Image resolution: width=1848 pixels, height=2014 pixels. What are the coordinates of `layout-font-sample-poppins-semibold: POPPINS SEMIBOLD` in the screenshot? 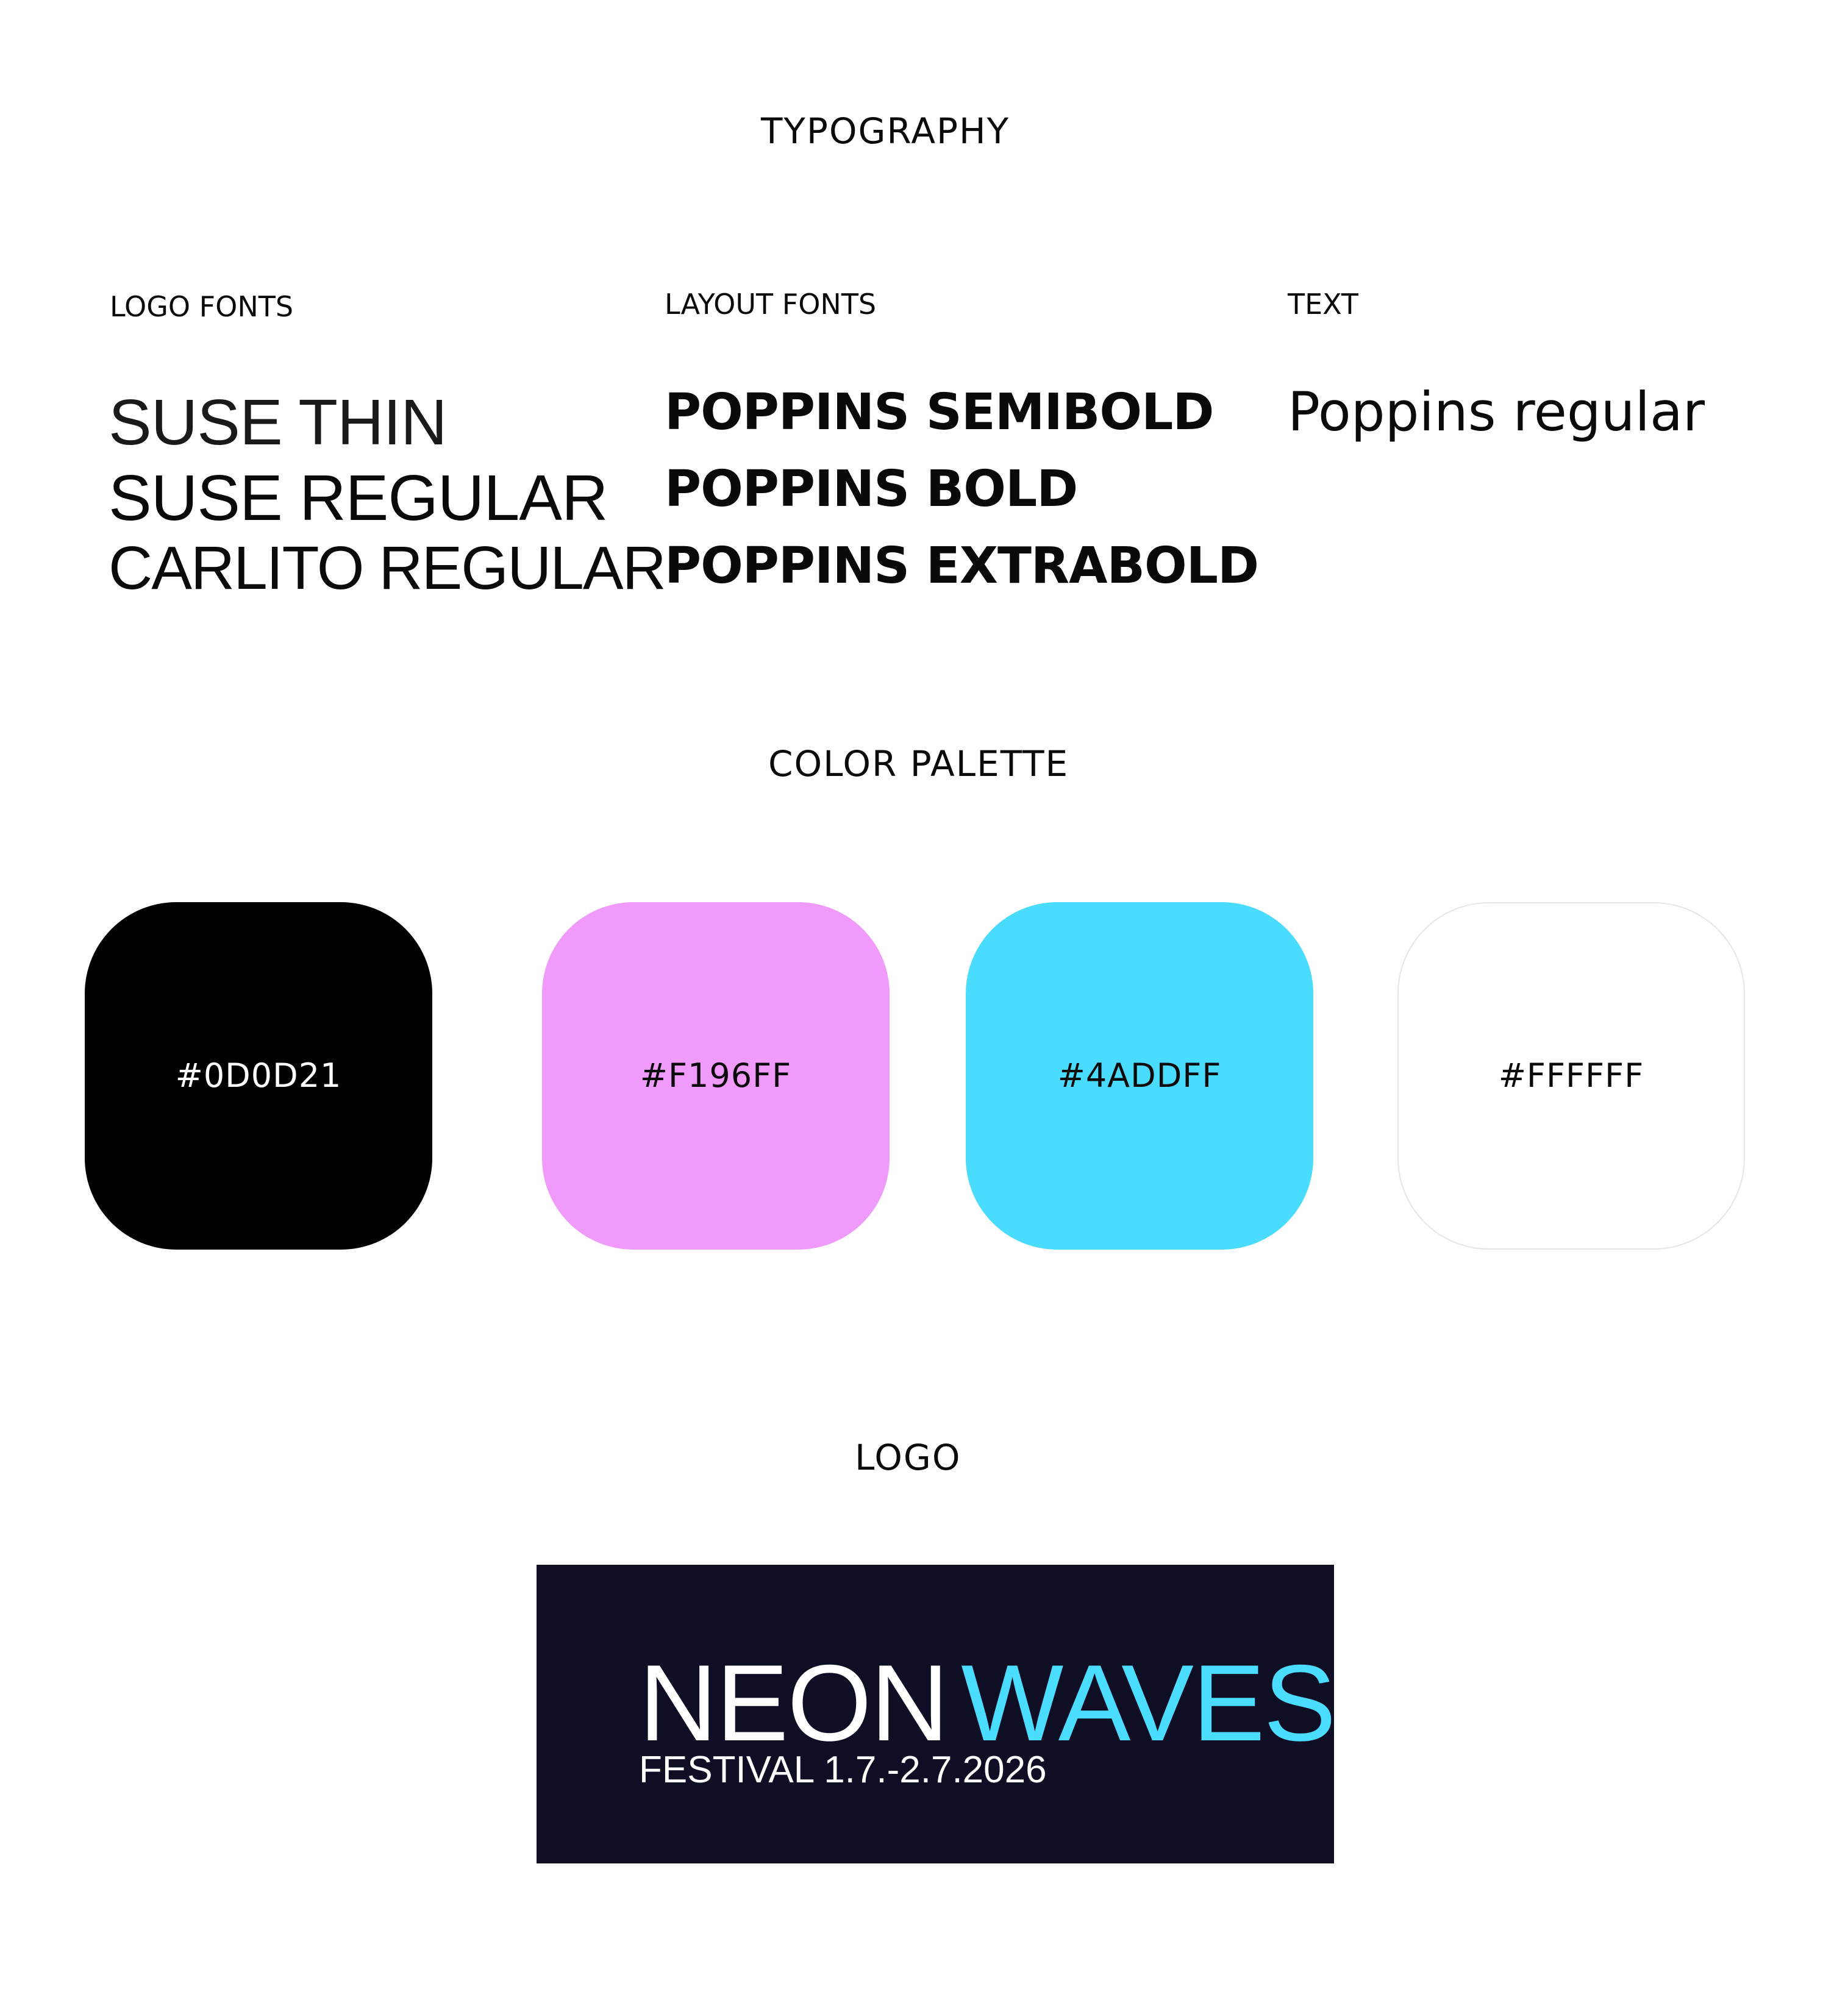 It's located at (939, 412).